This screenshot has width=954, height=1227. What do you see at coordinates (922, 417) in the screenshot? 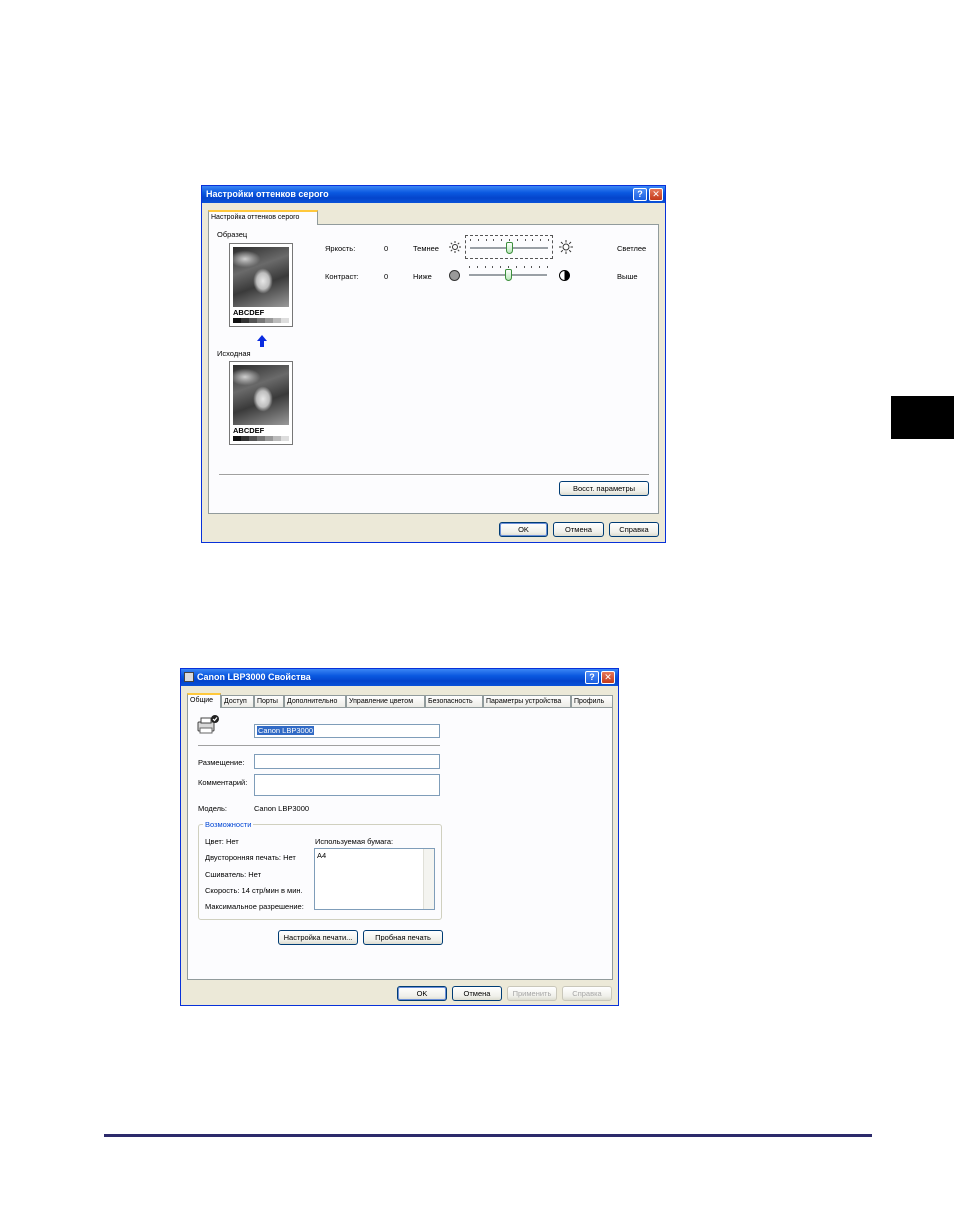
I see `chapter-side-tab` at bounding box center [922, 417].